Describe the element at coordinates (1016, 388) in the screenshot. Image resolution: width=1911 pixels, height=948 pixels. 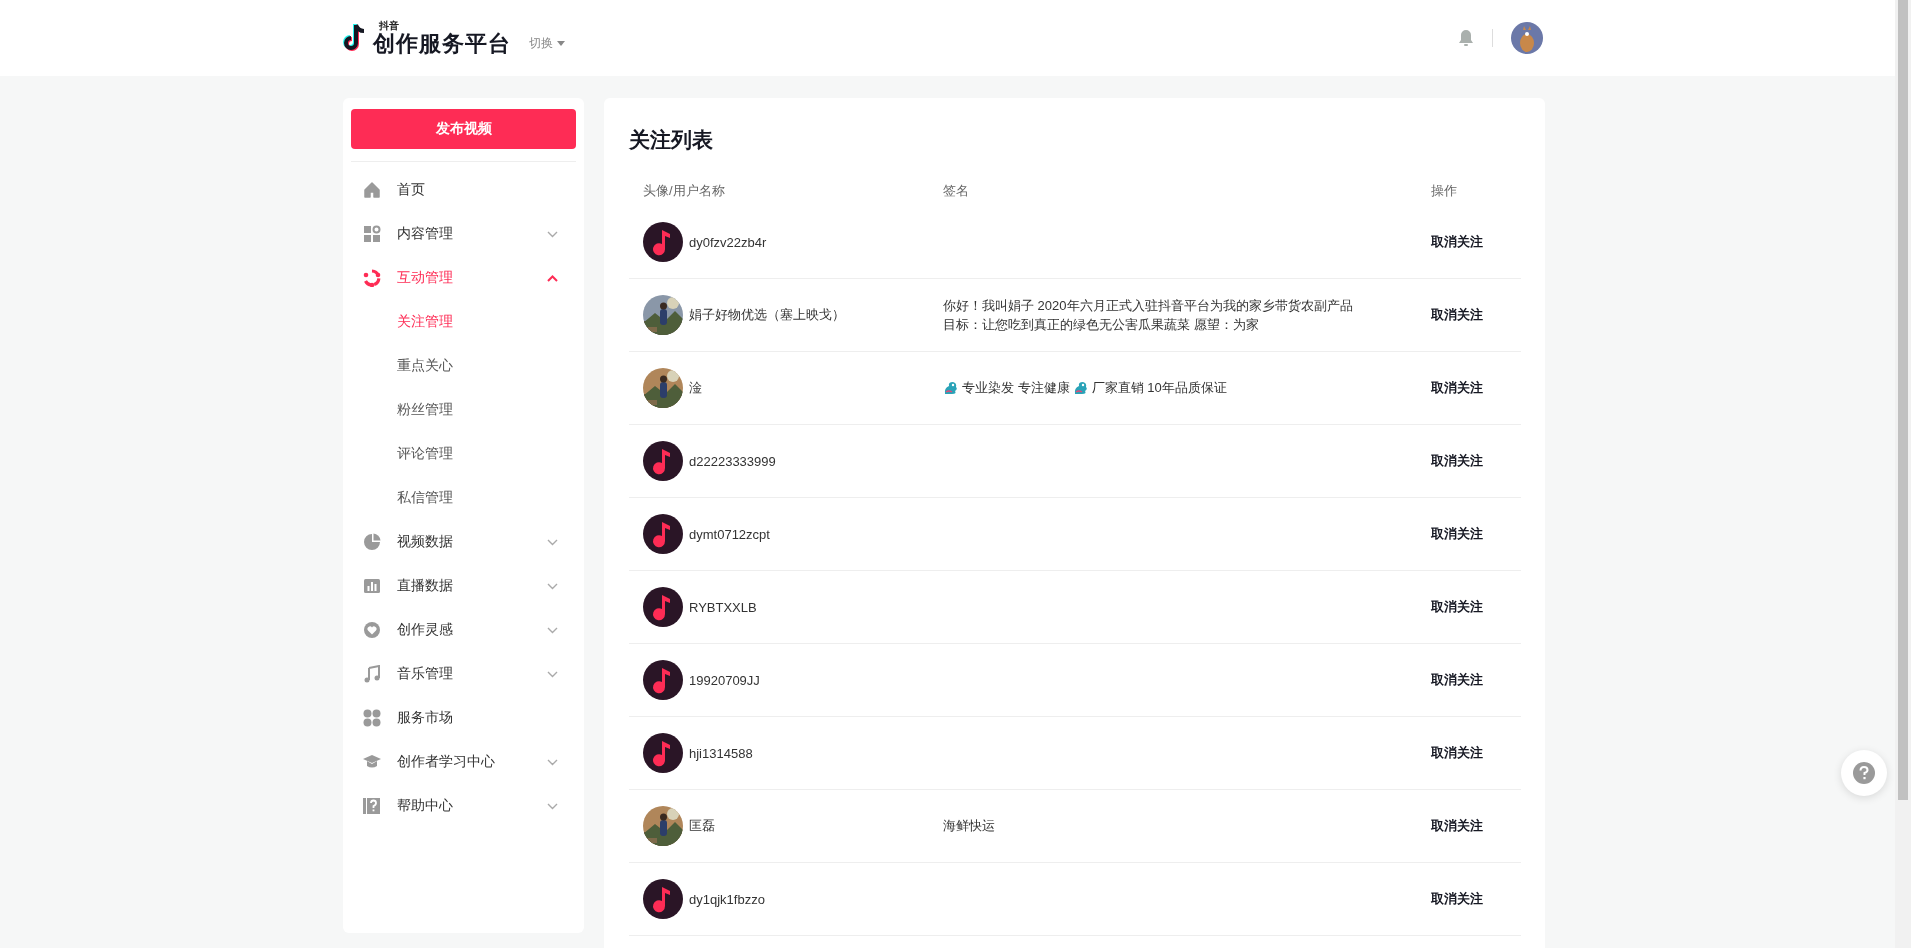
I see `signature-text: 专业染发 专注健康` at that location.